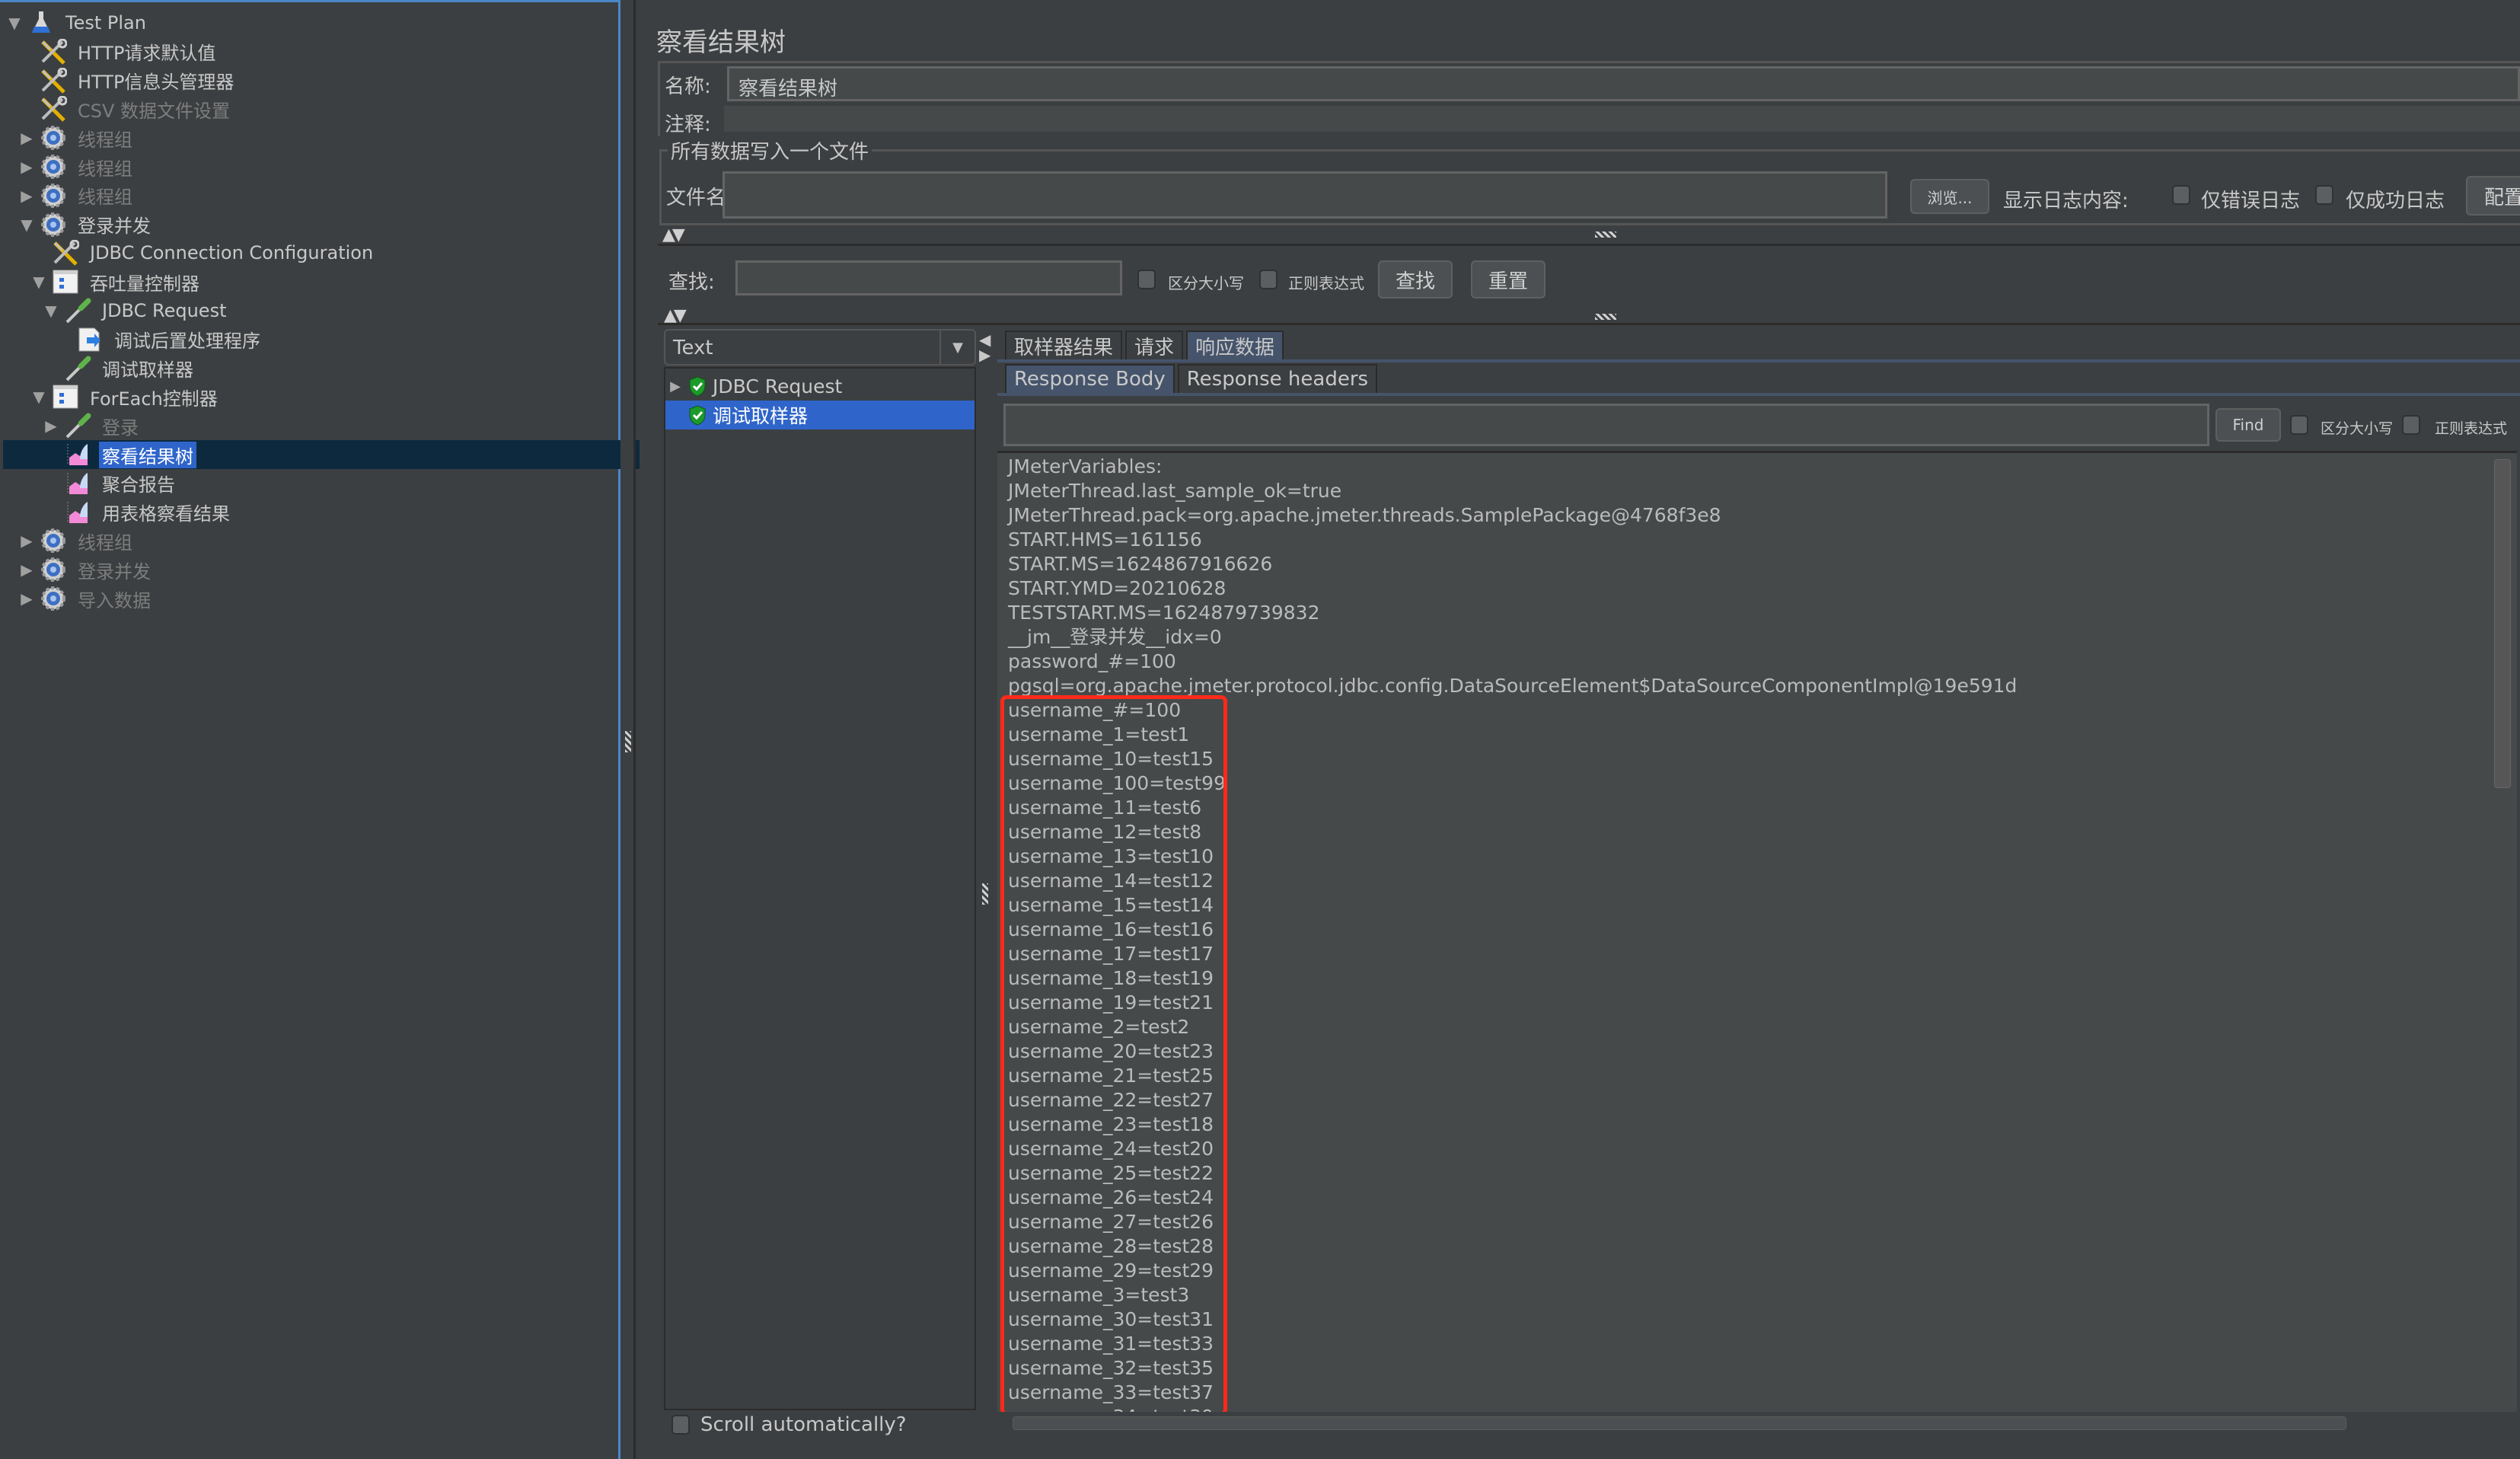  What do you see at coordinates (1758, 394) in the screenshot?
I see `subtab-underline` at bounding box center [1758, 394].